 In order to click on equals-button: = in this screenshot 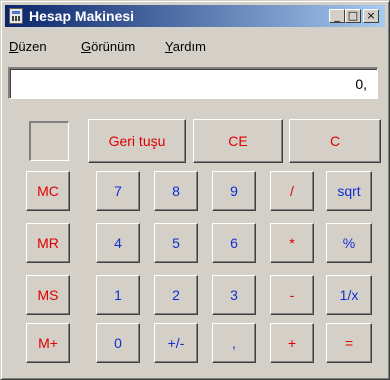, I will do `click(349, 343)`.